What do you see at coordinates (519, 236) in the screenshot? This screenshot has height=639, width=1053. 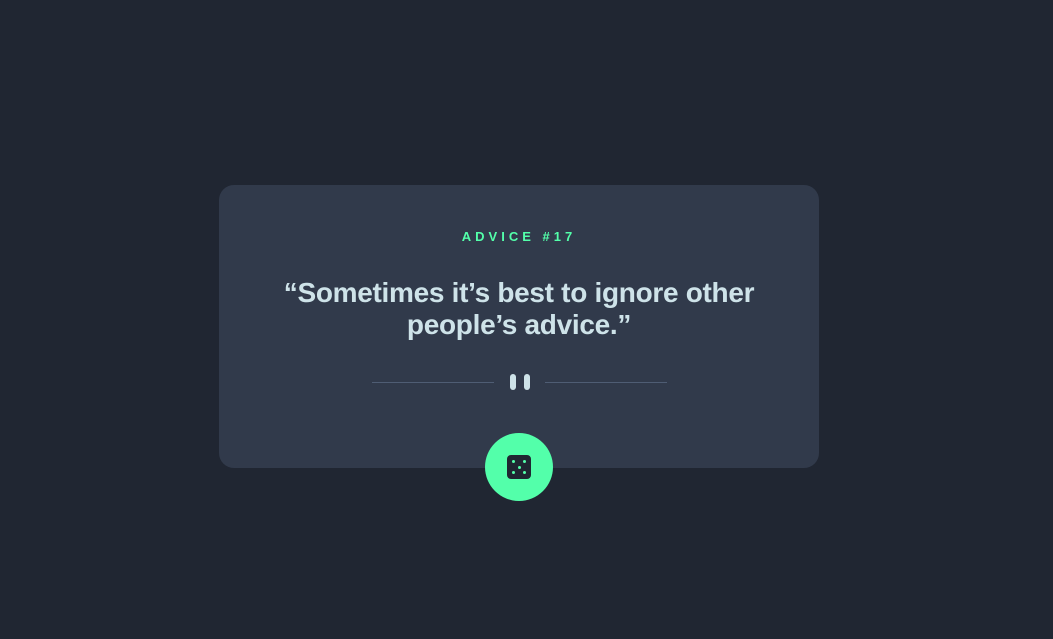 I see `advice-number: ADVICE #17` at bounding box center [519, 236].